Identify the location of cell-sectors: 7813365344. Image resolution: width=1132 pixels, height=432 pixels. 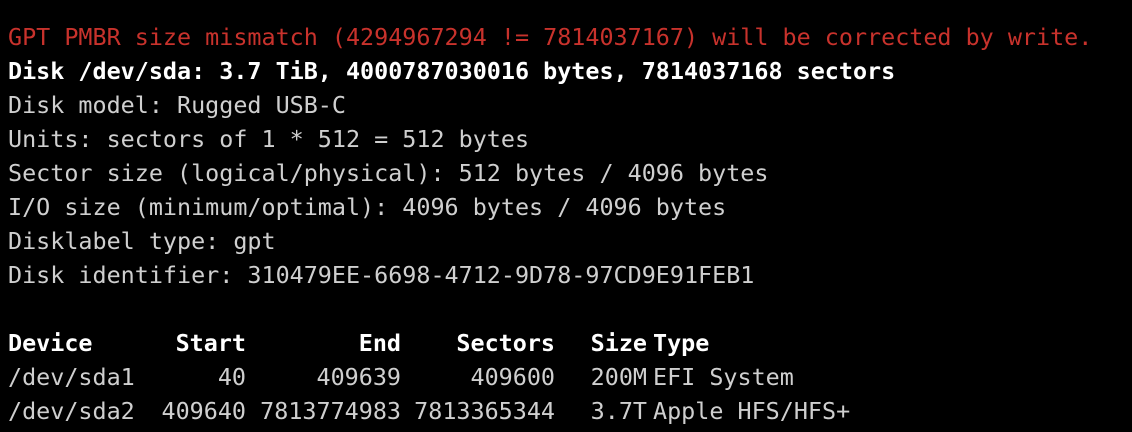
(484, 411).